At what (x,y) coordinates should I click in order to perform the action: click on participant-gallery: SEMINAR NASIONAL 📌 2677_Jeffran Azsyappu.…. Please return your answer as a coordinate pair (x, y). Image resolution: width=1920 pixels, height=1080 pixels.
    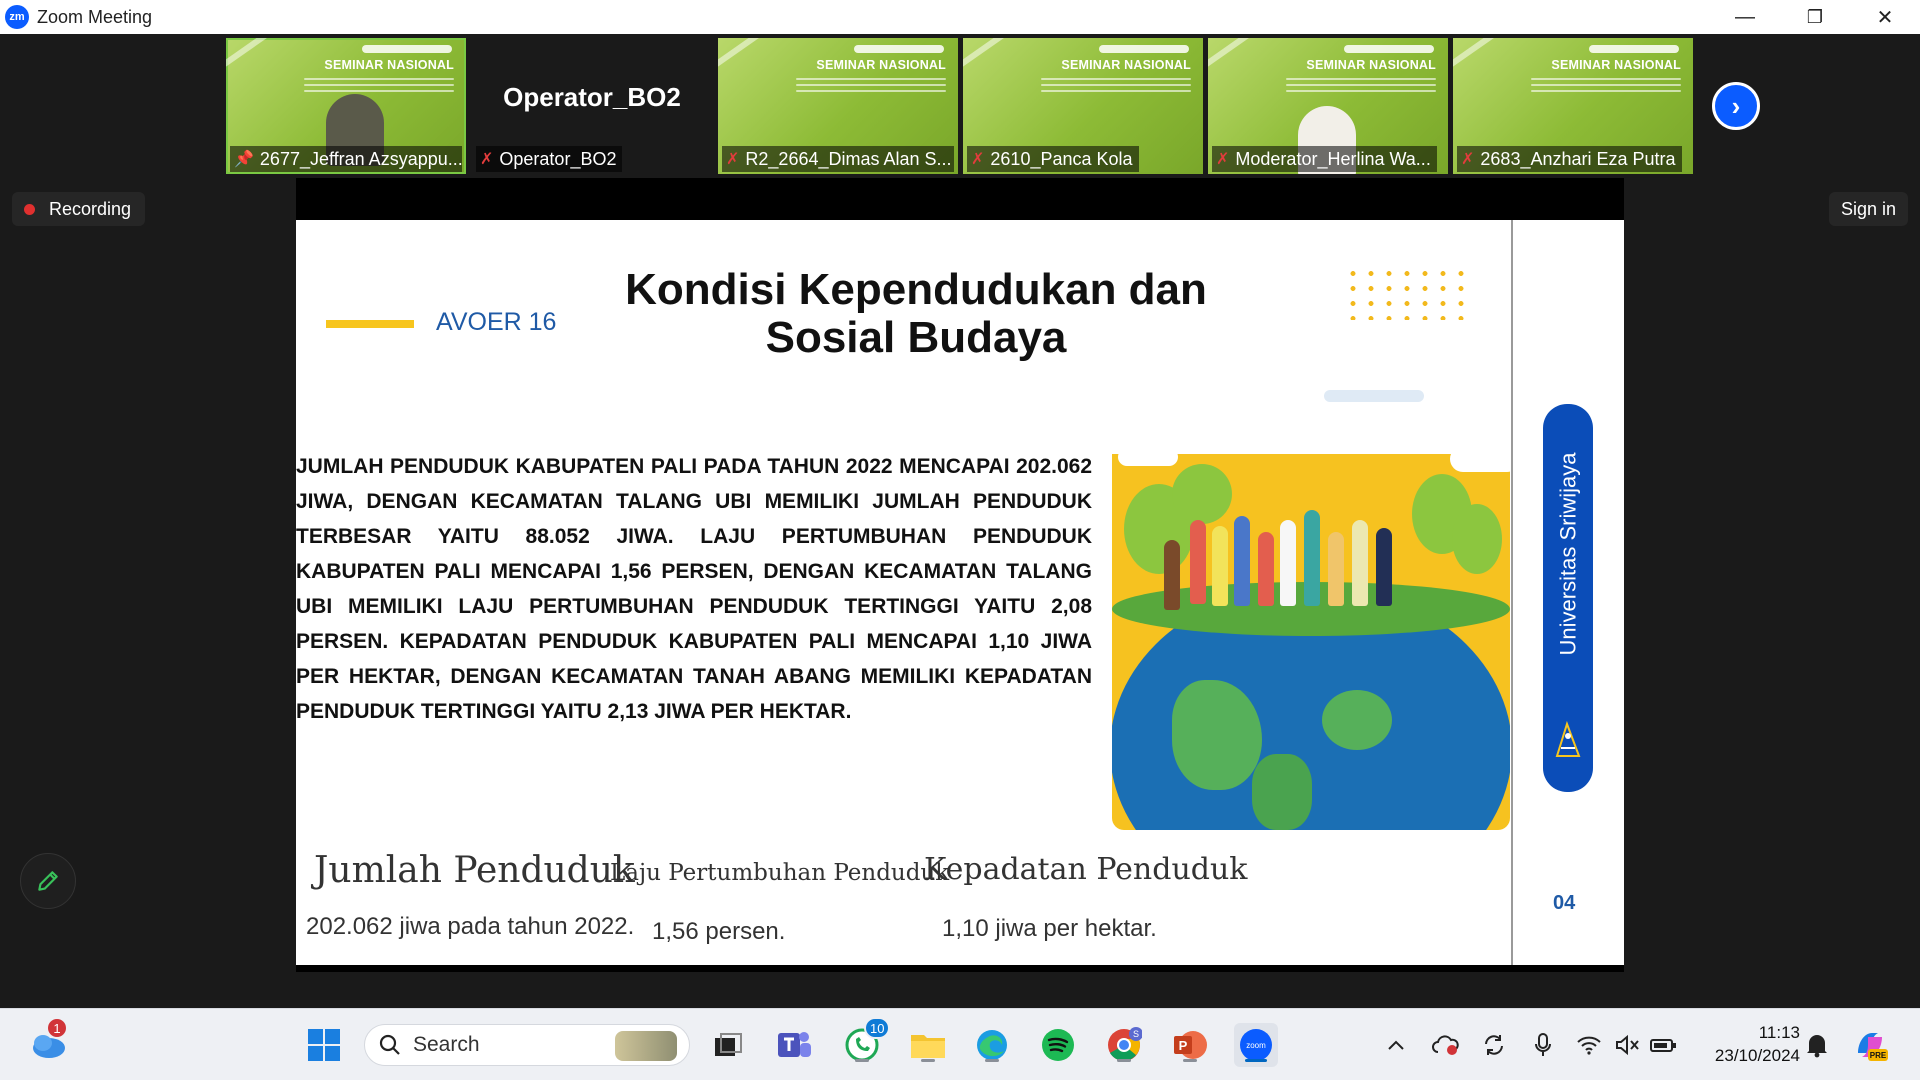
    Looking at the image, I should click on (960, 105).